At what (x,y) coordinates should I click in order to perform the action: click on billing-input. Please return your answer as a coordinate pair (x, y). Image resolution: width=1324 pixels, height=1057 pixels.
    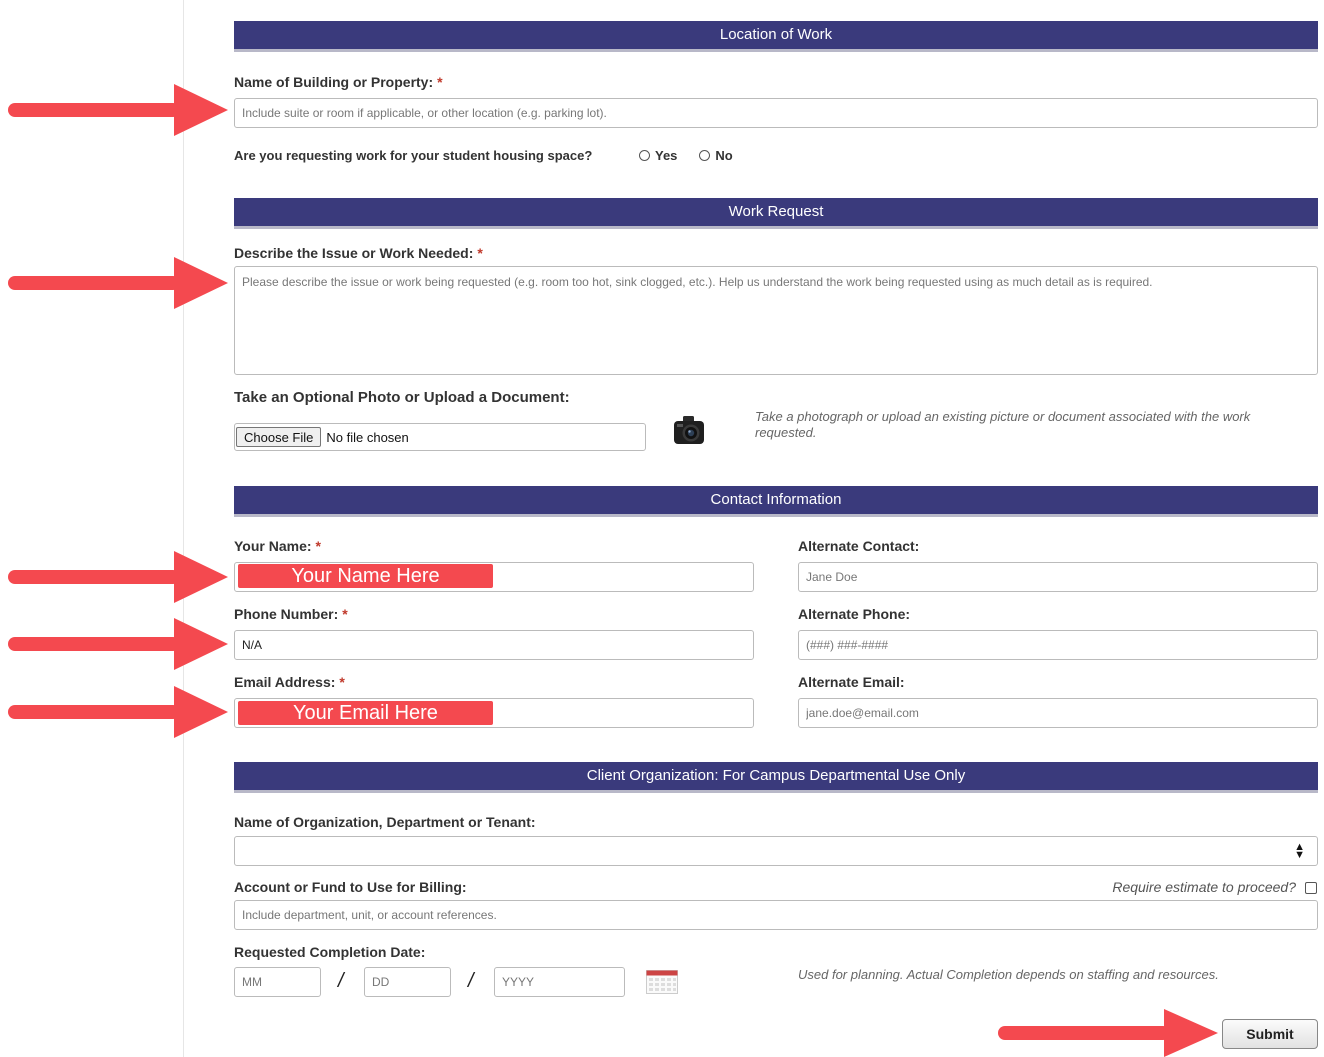
    Looking at the image, I should click on (776, 915).